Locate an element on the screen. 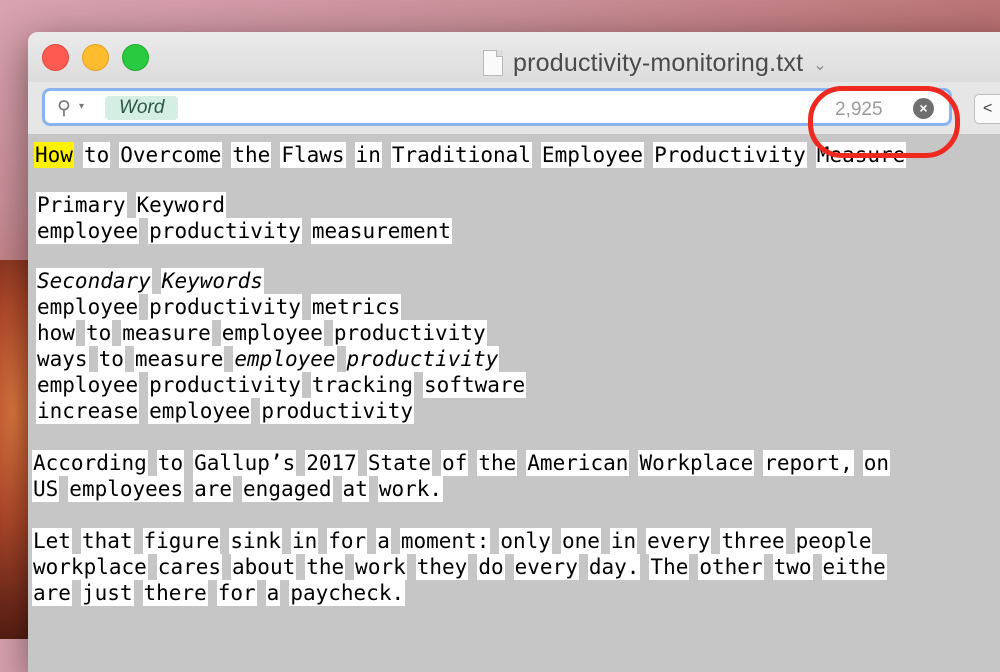 The image size is (1000, 672). word: Let is located at coordinates (52, 541).